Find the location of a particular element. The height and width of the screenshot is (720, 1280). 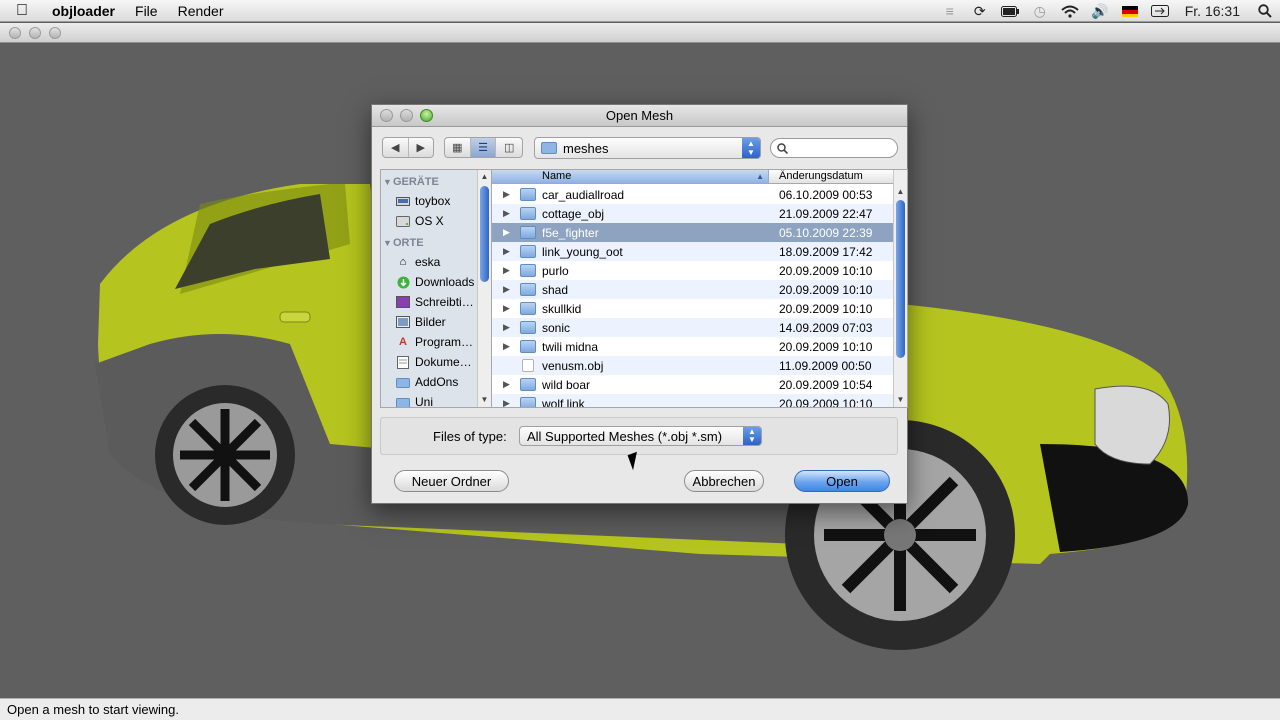

sidebar-item-uni: Uni is located at coordinates (430, 399).